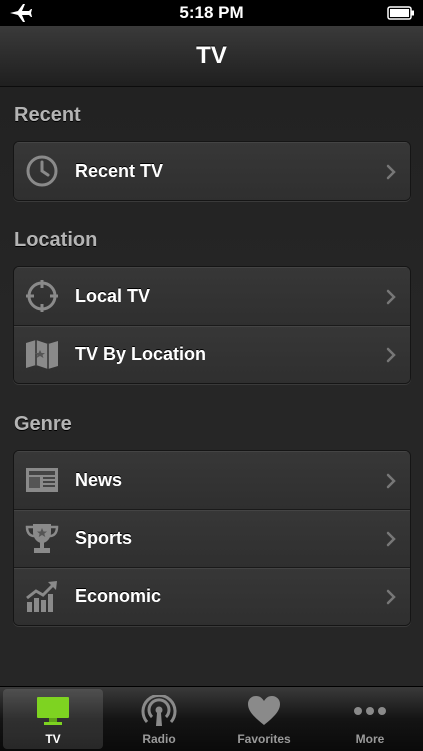 This screenshot has height=751, width=423. I want to click on newspaper-icon, so click(42, 480).